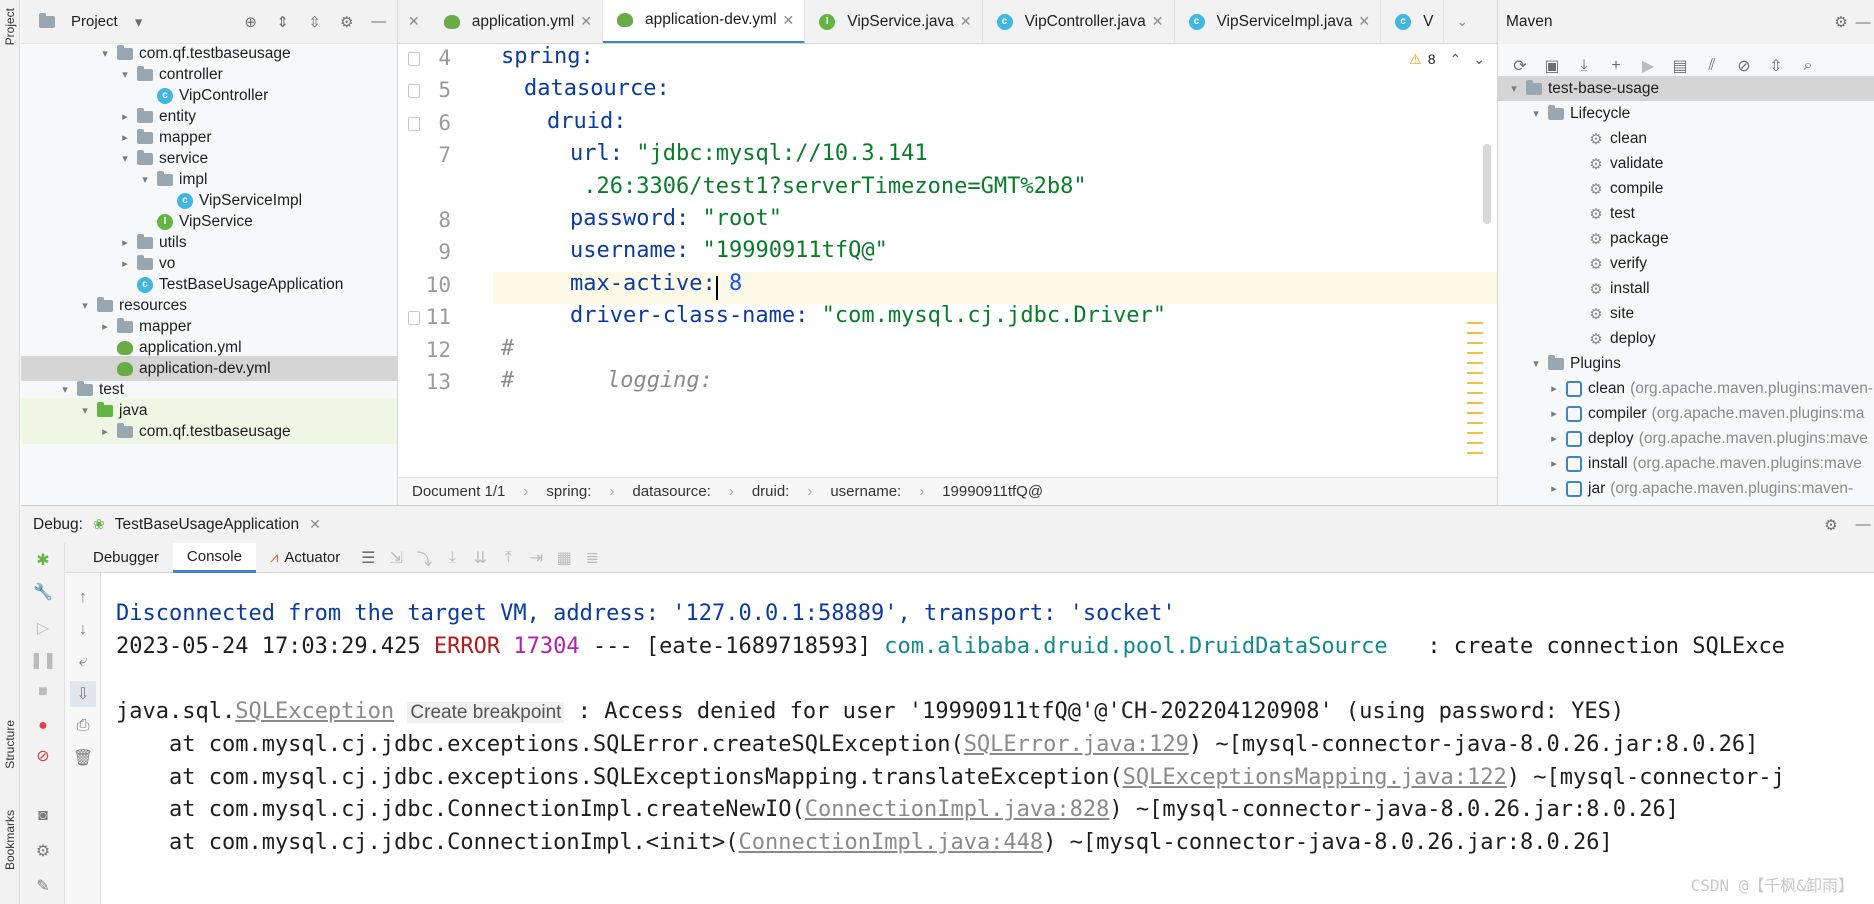 The height and width of the screenshot is (904, 1874). I want to click on show-execution-point-icon: ⇲, so click(396, 558).